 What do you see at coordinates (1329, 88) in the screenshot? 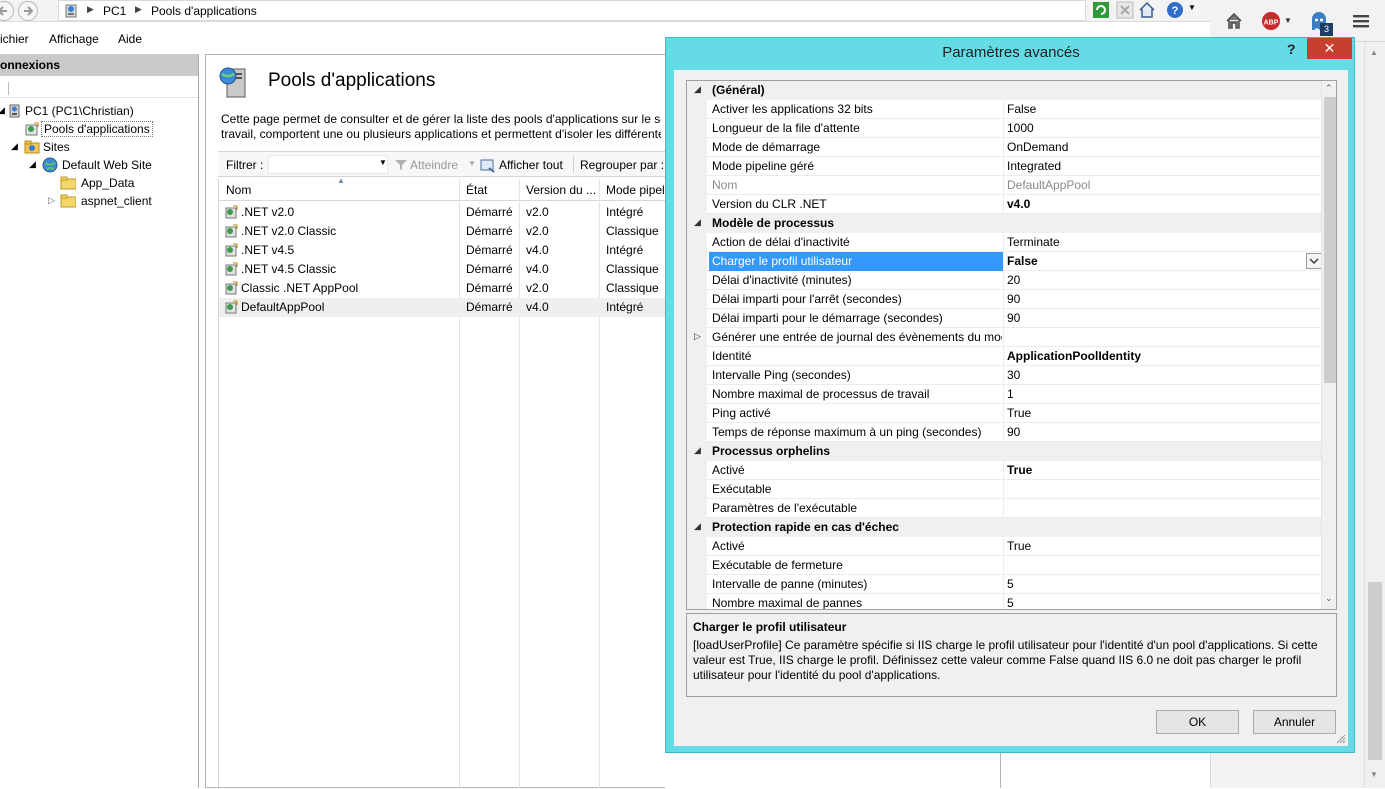
I see `scroll-up-arrow-icon: ⌃` at bounding box center [1329, 88].